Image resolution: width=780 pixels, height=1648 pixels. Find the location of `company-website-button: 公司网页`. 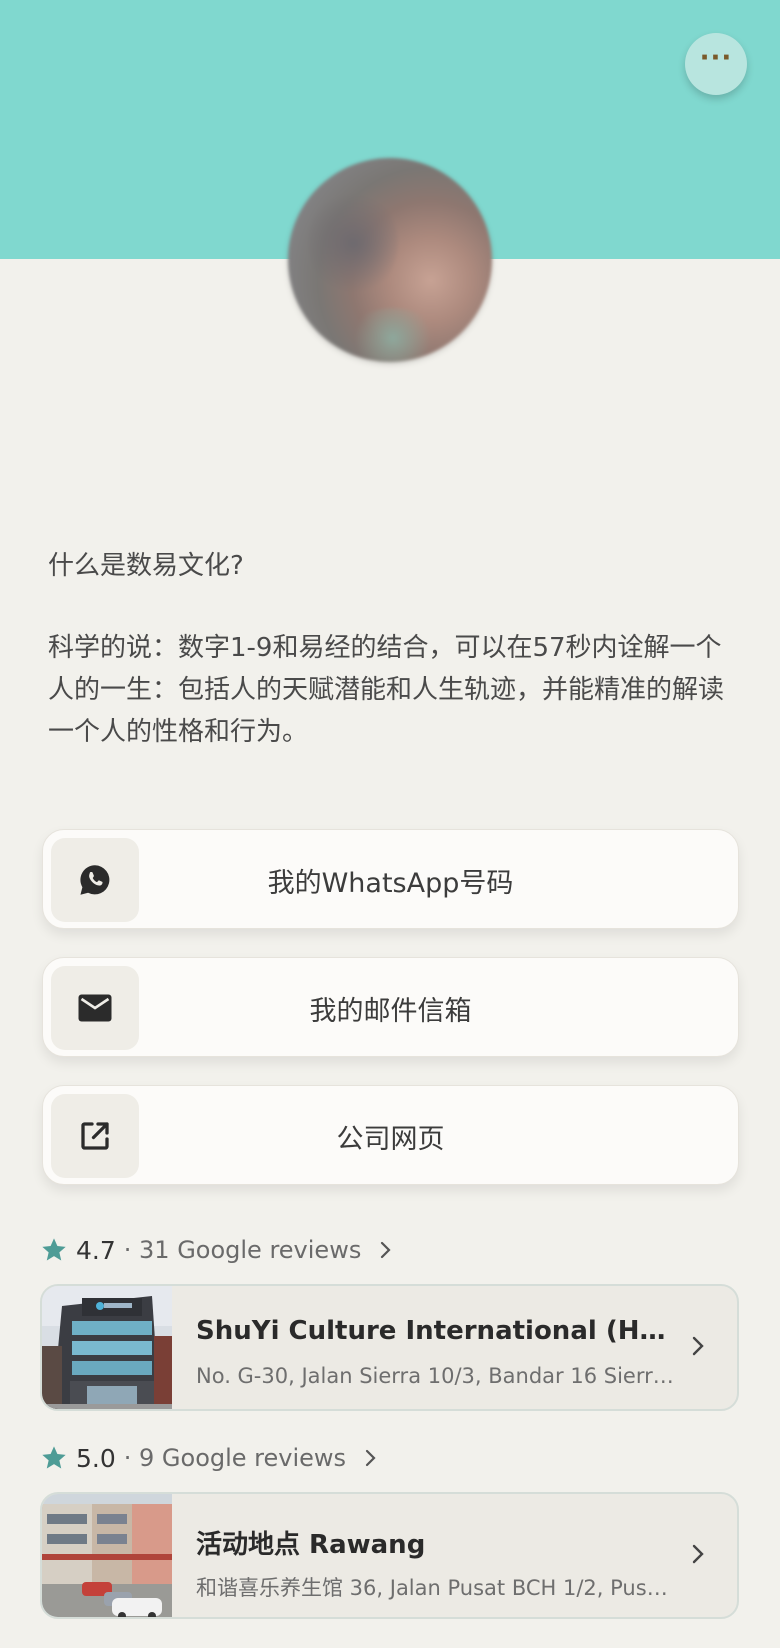

company-website-button: 公司网页 is located at coordinates (390, 1135).